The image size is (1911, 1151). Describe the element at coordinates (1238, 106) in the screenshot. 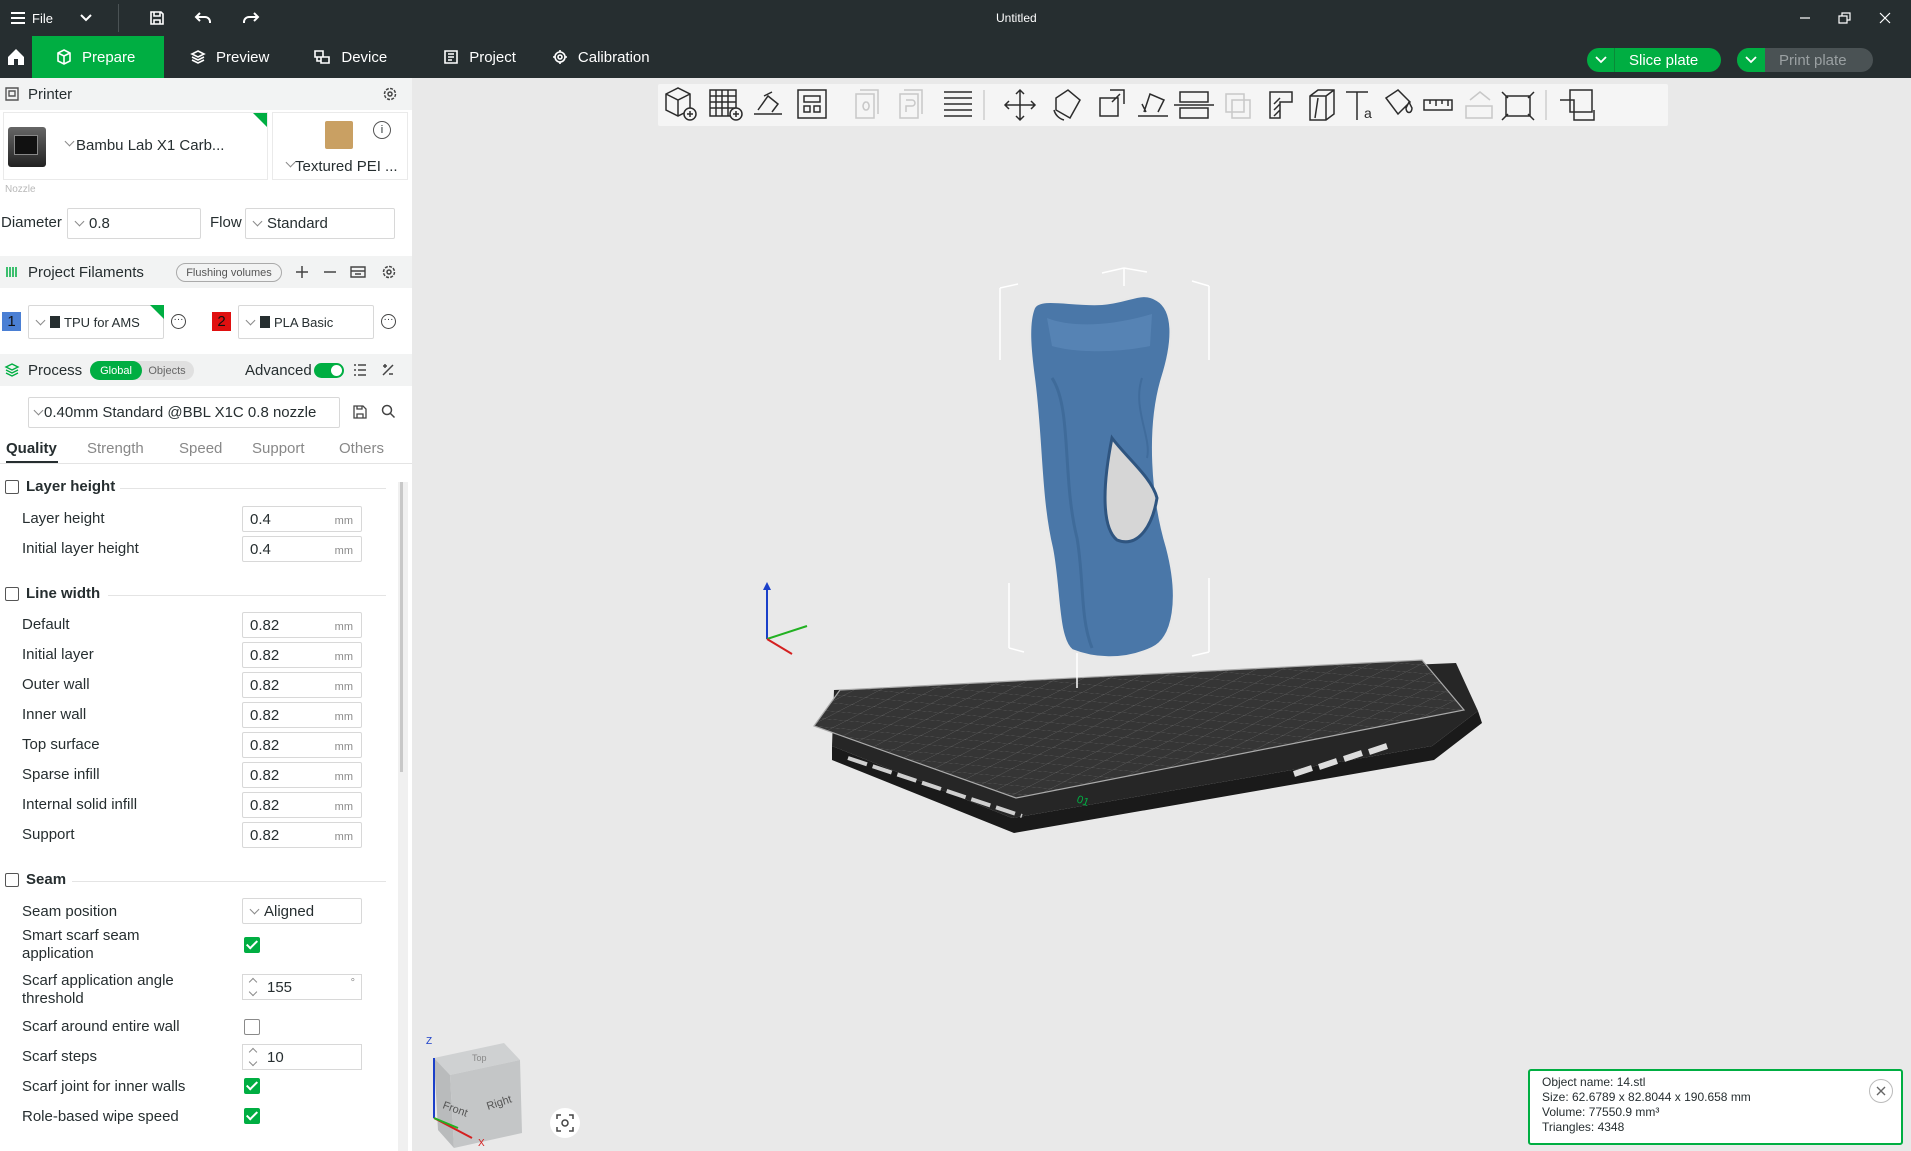

I see `boolean-icon` at that location.